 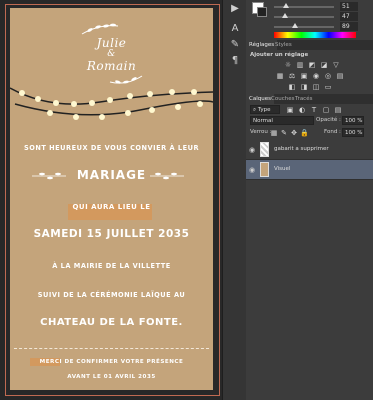 I want to click on layer-name: Visuel, so click(x=282, y=169).